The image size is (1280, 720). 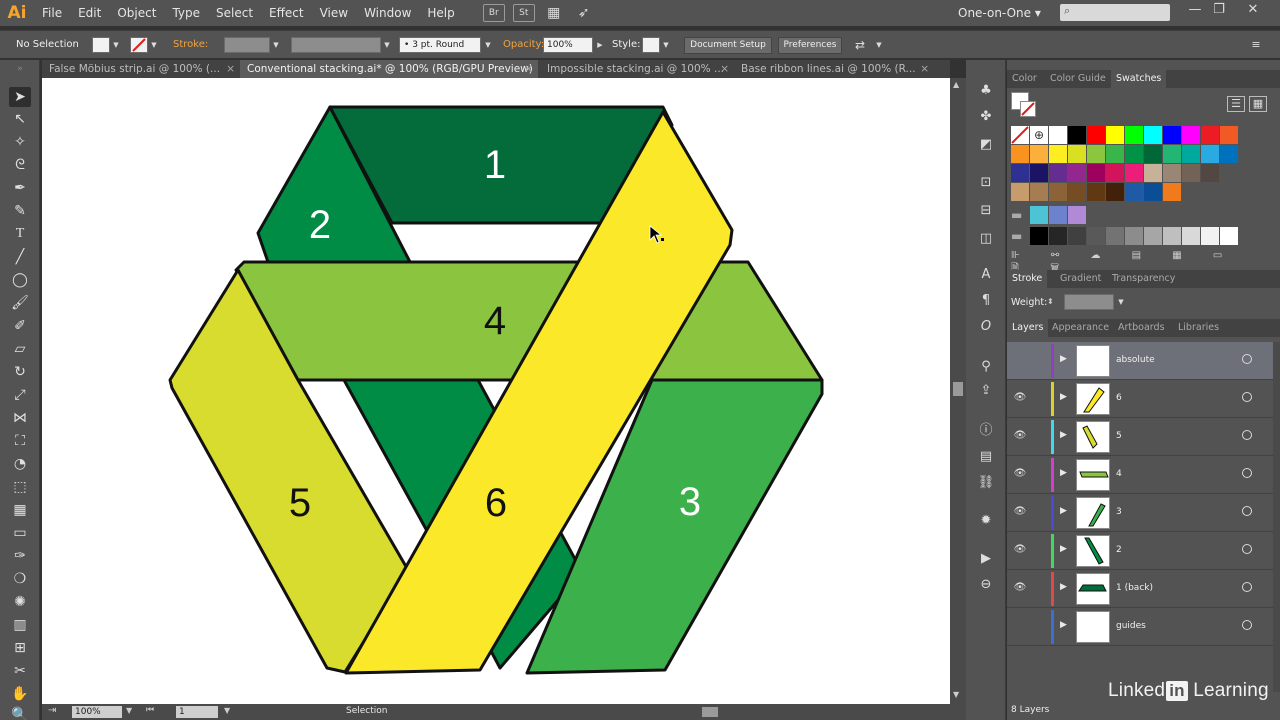 I want to click on layer-name: 4, so click(x=1119, y=474).